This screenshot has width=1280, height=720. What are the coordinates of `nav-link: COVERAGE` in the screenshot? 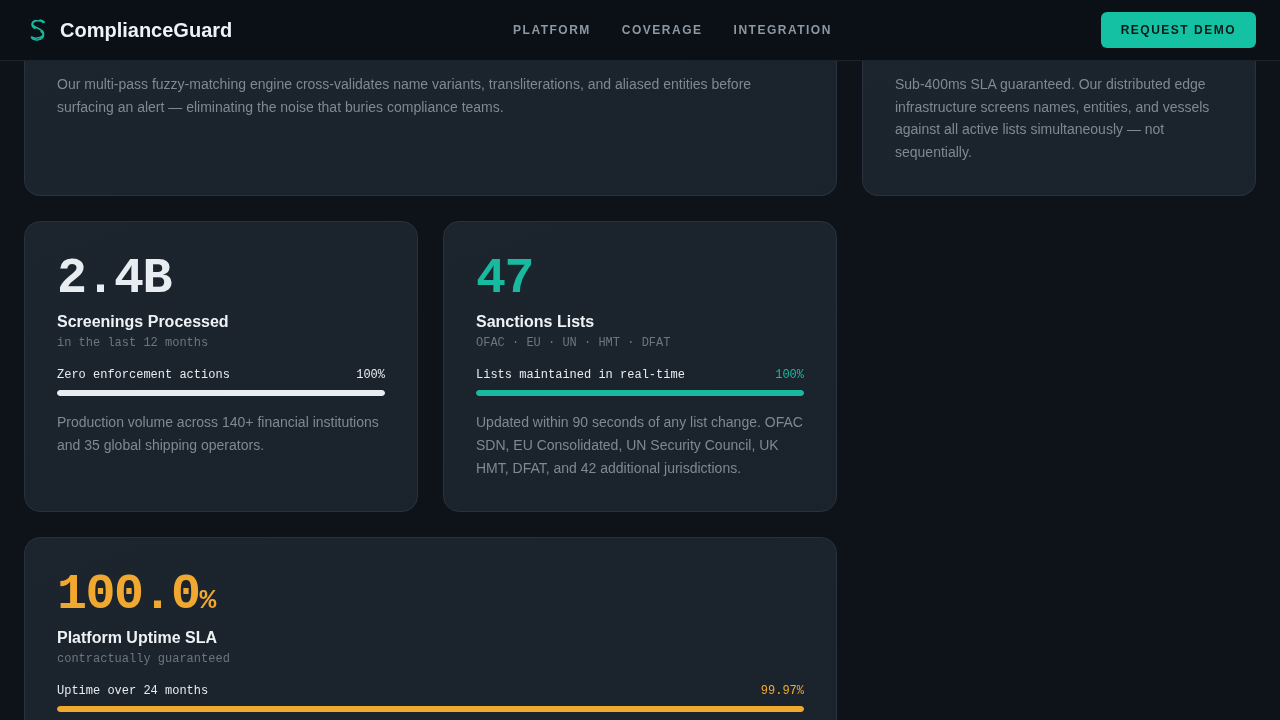 It's located at (662, 30).